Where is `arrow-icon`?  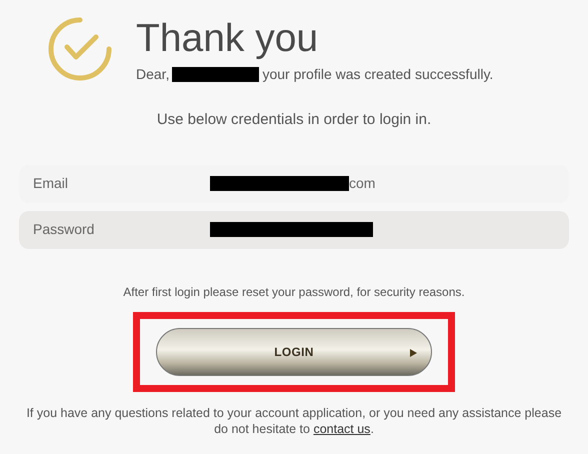 arrow-icon is located at coordinates (413, 352).